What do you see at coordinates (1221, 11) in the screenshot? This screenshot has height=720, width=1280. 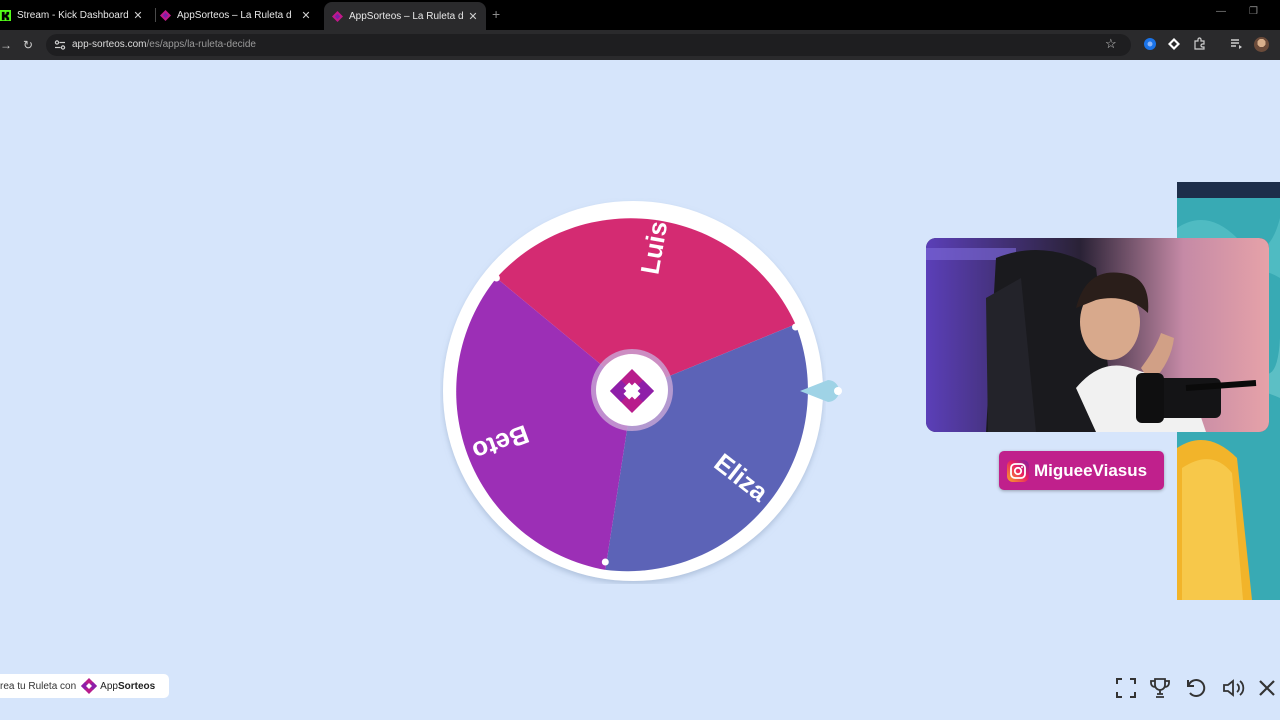 I see `minimize-icon: —` at bounding box center [1221, 11].